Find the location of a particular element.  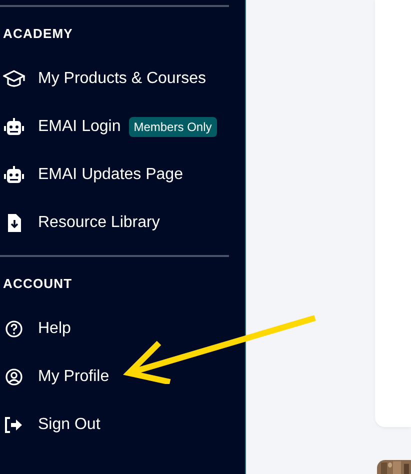

nav-item: My Profile is located at coordinates (122, 377).